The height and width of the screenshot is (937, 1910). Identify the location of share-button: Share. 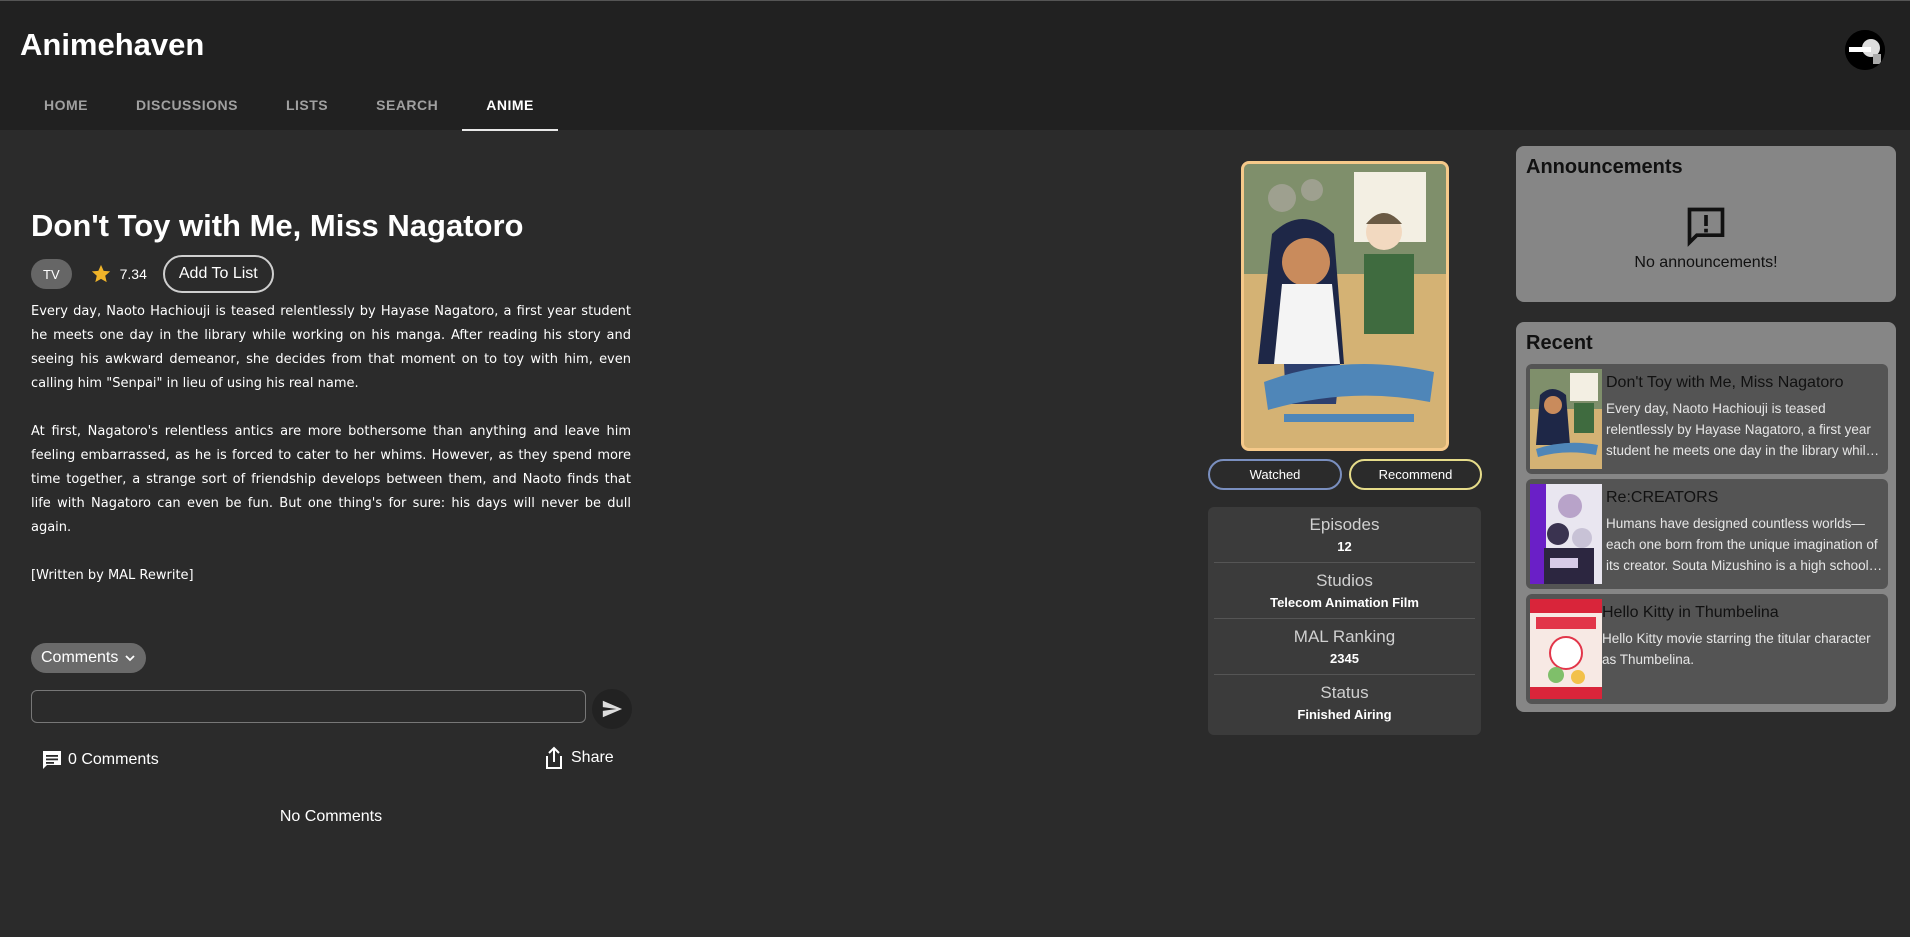
(578, 758).